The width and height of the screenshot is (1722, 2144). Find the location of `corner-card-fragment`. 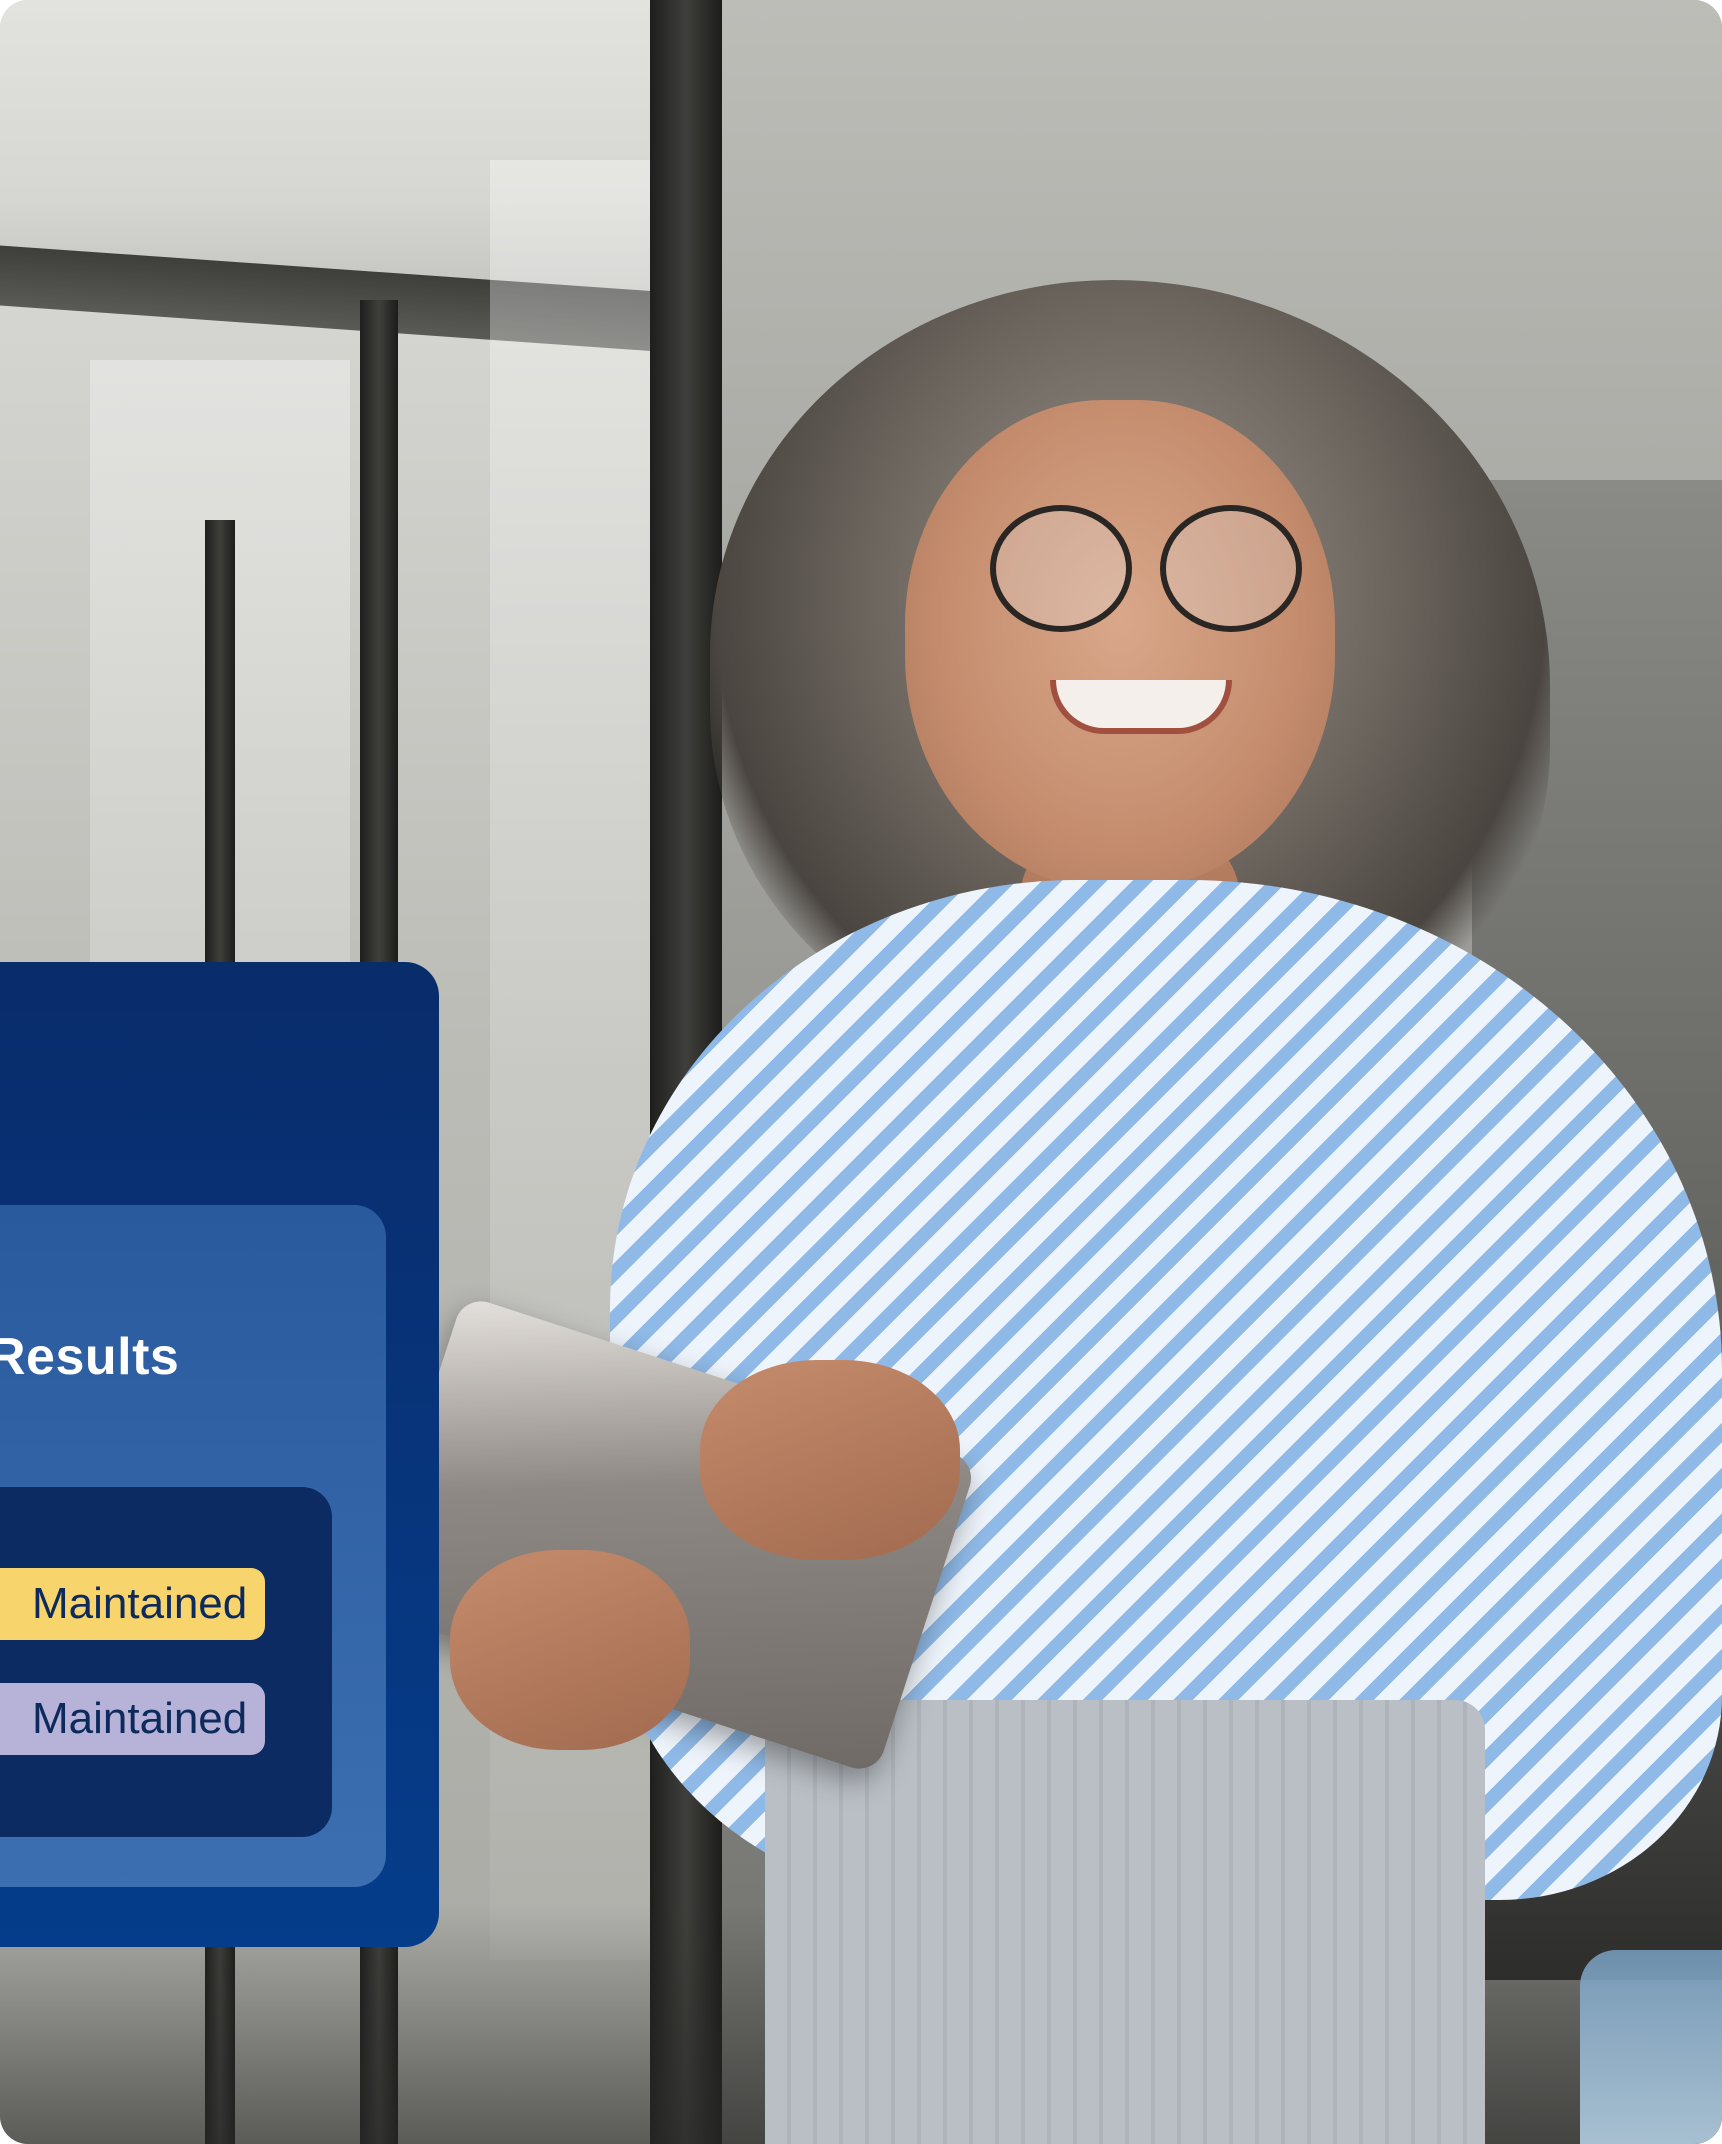

corner-card-fragment is located at coordinates (1651, 2047).